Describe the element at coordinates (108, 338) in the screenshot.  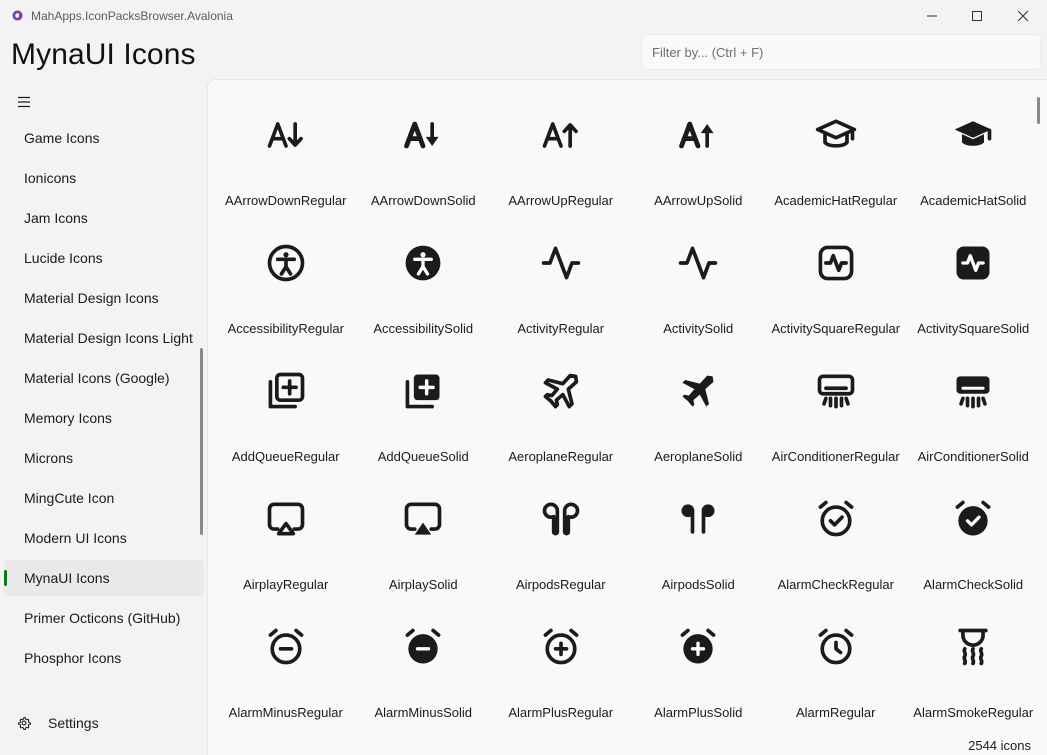
I see `sidebar-item-label: Material Design Icons Light` at that location.